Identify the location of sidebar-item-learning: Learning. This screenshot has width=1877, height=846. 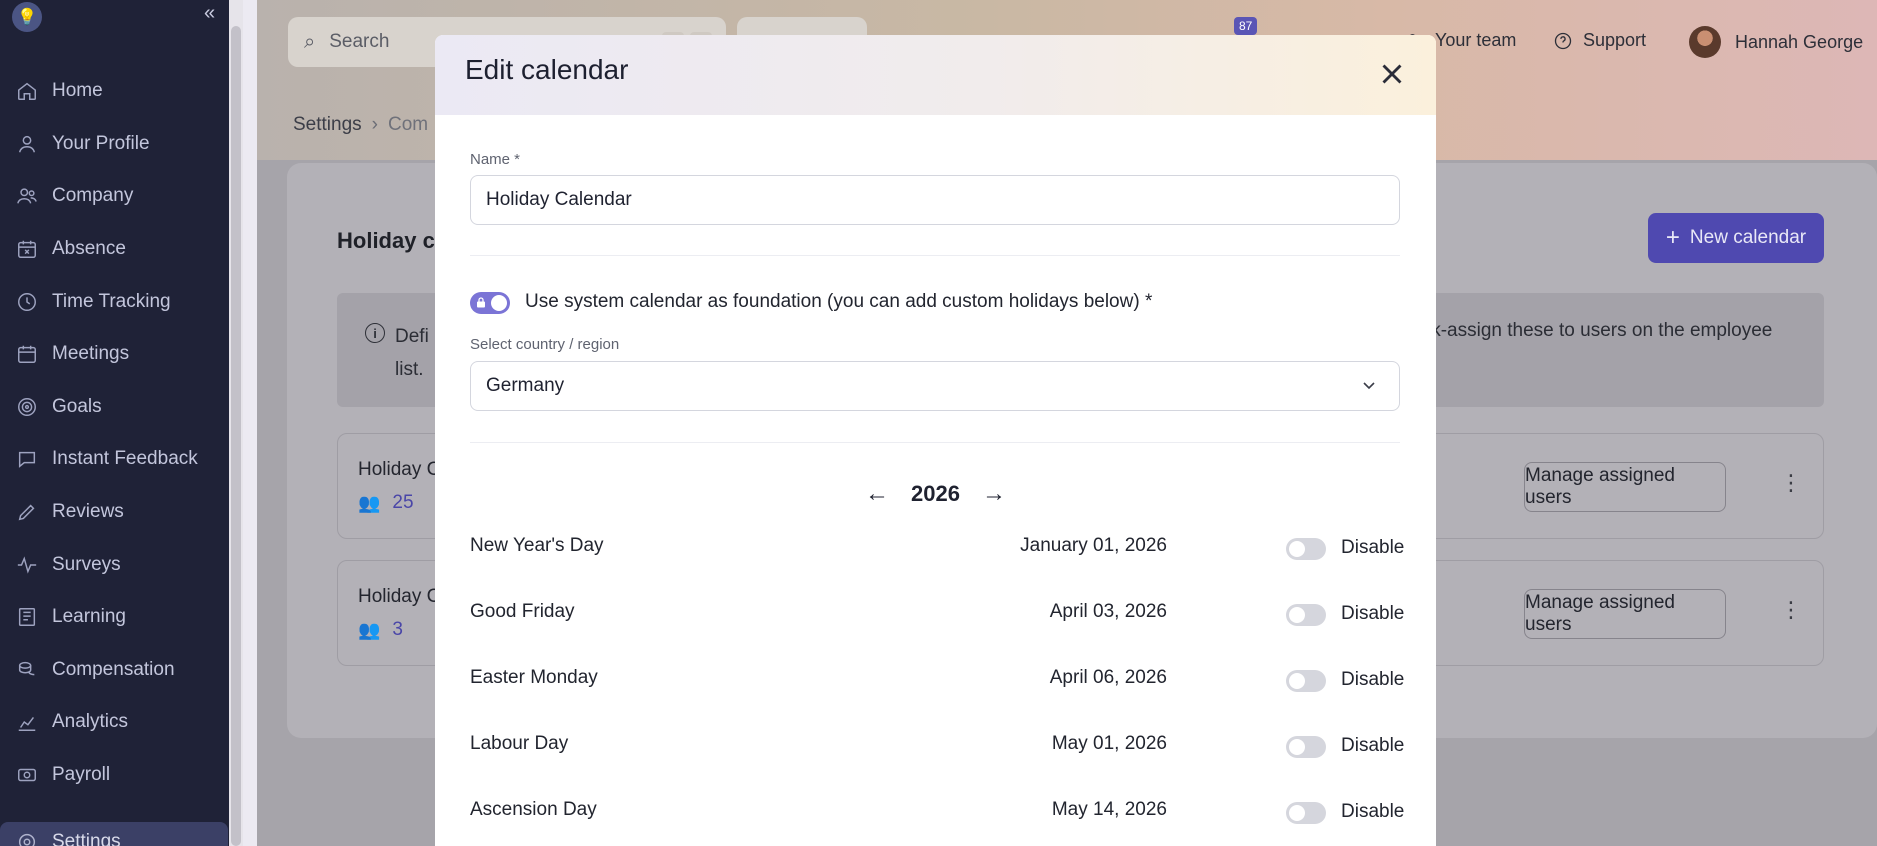
(114, 617).